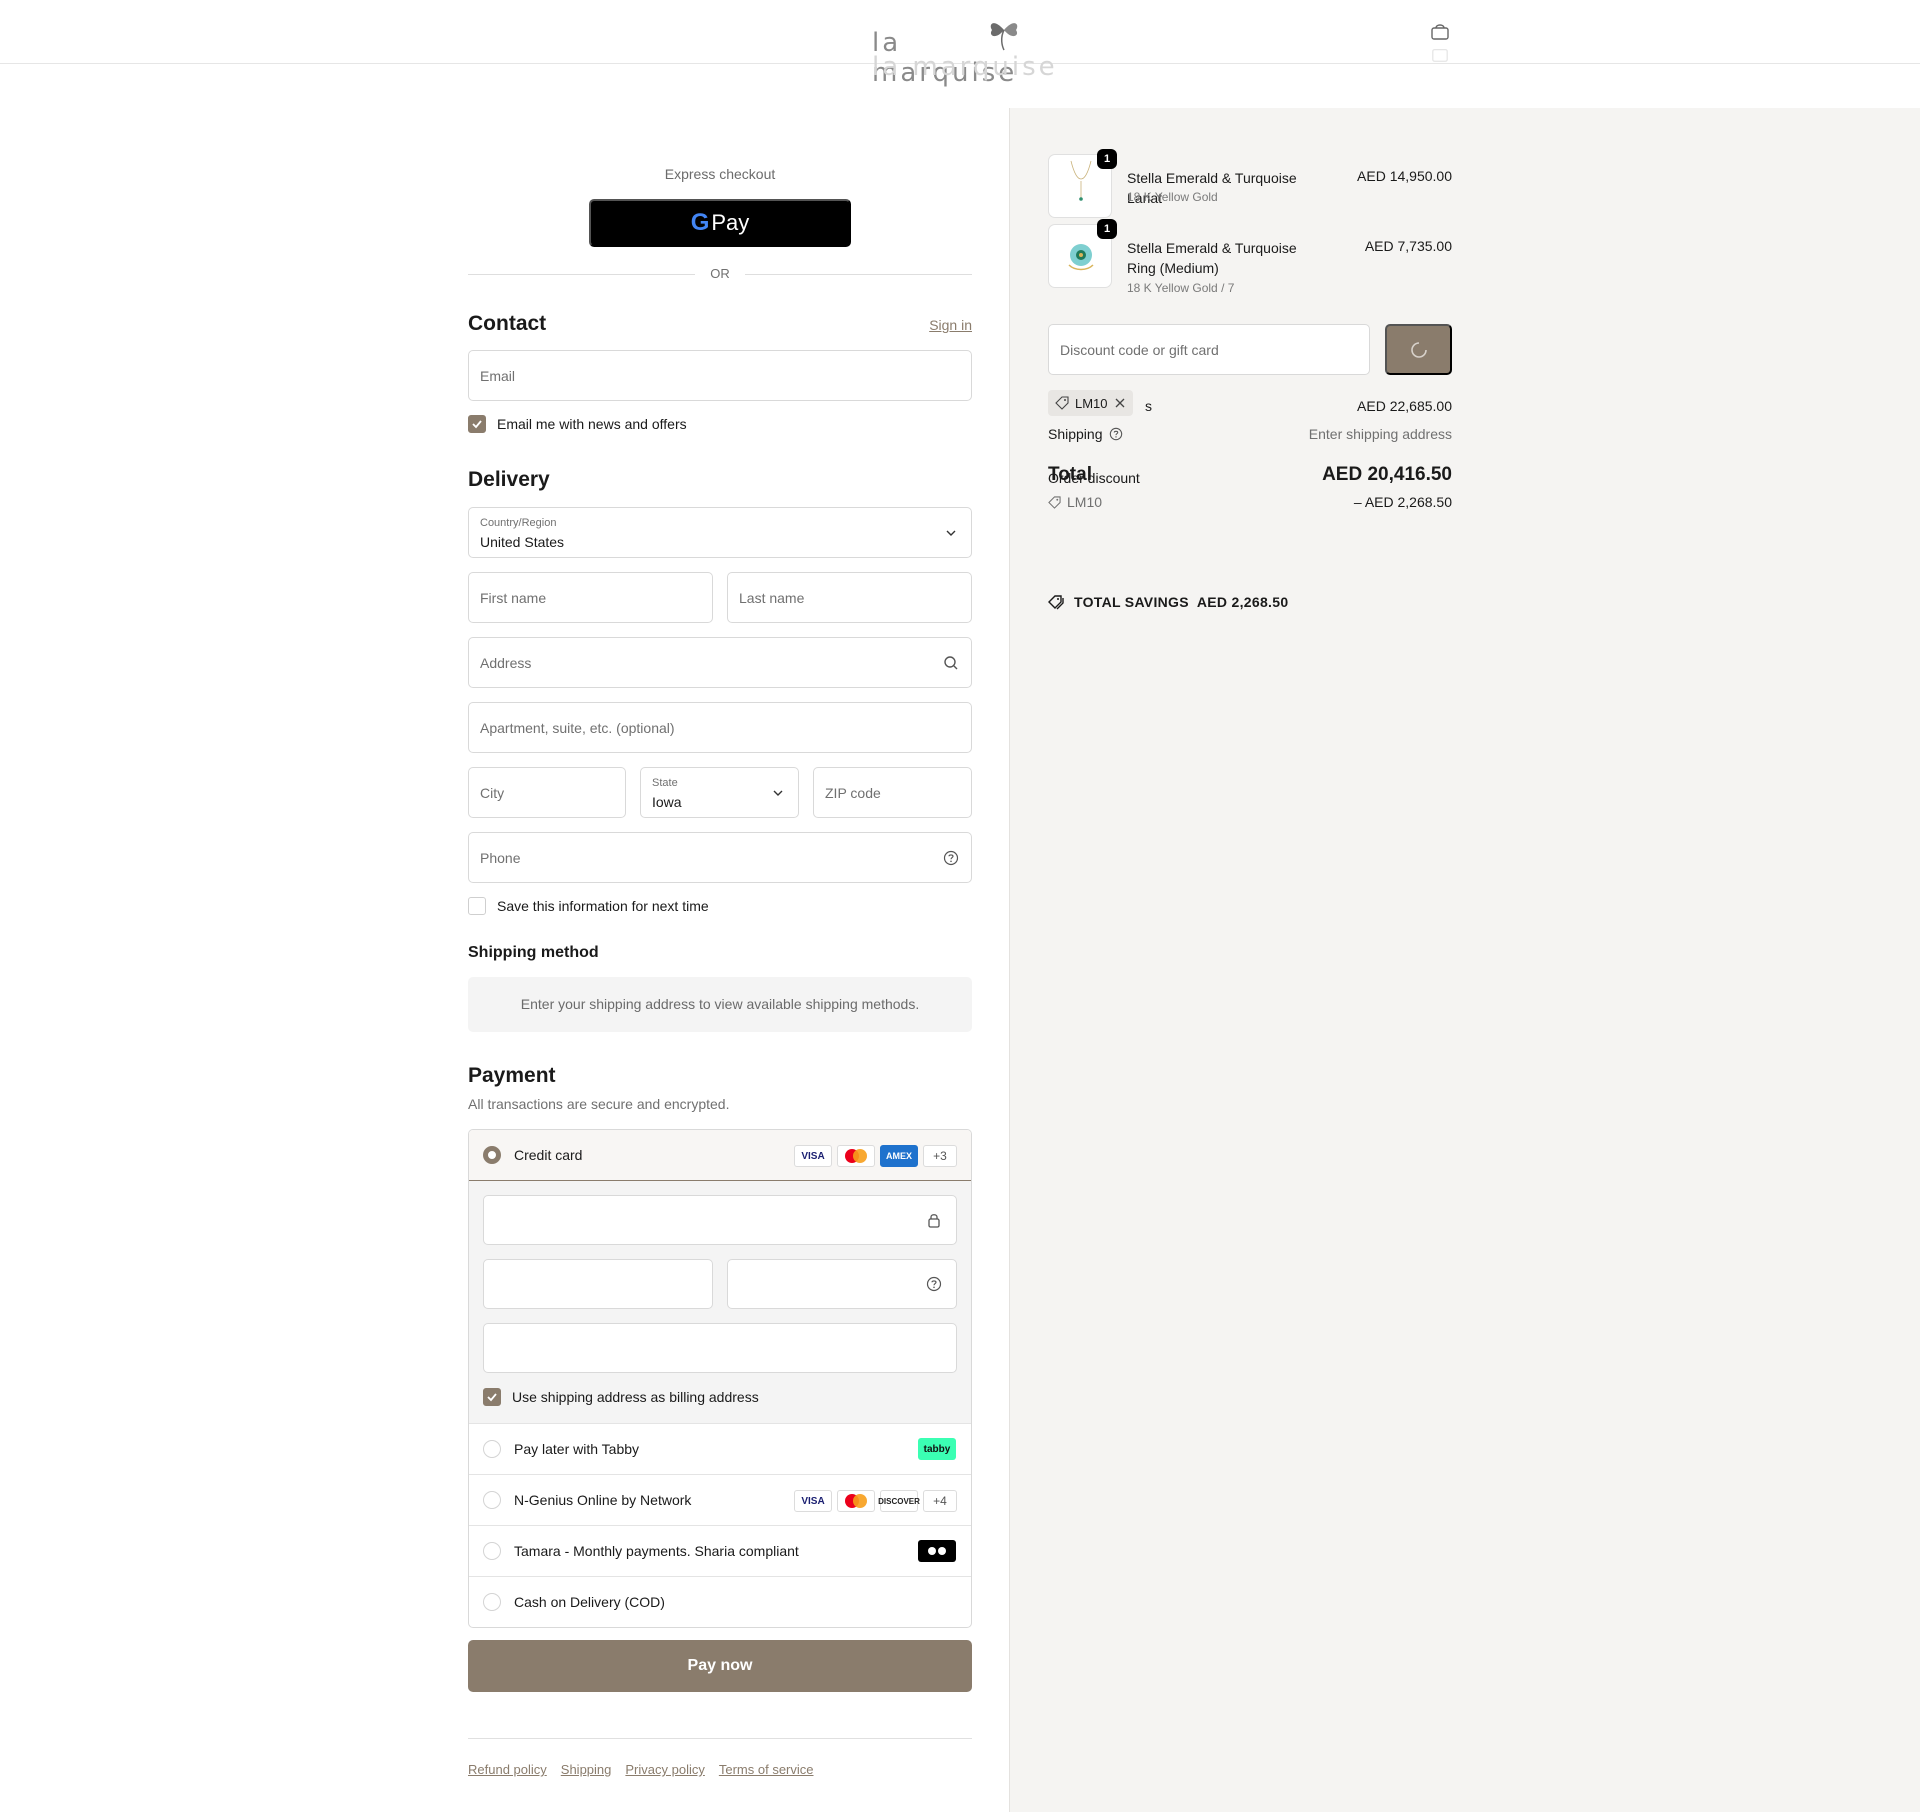 This screenshot has height=1812, width=1920. Describe the element at coordinates (720, 857) in the screenshot. I see `phone-field: Phone` at that location.